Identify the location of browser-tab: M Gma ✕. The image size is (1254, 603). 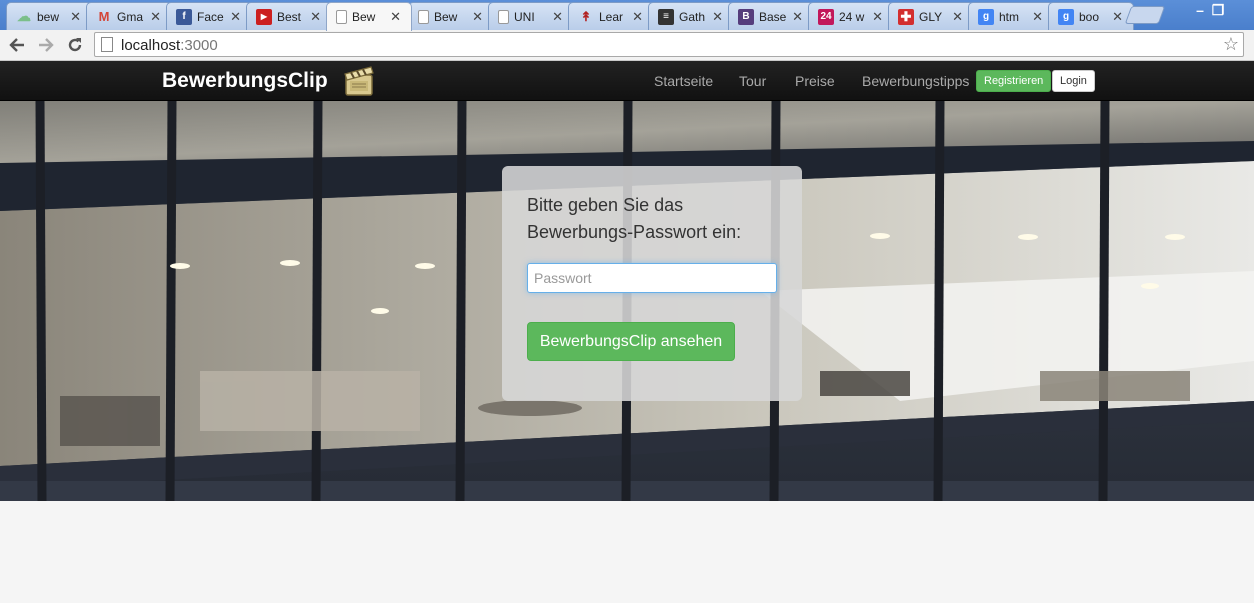
(129, 16).